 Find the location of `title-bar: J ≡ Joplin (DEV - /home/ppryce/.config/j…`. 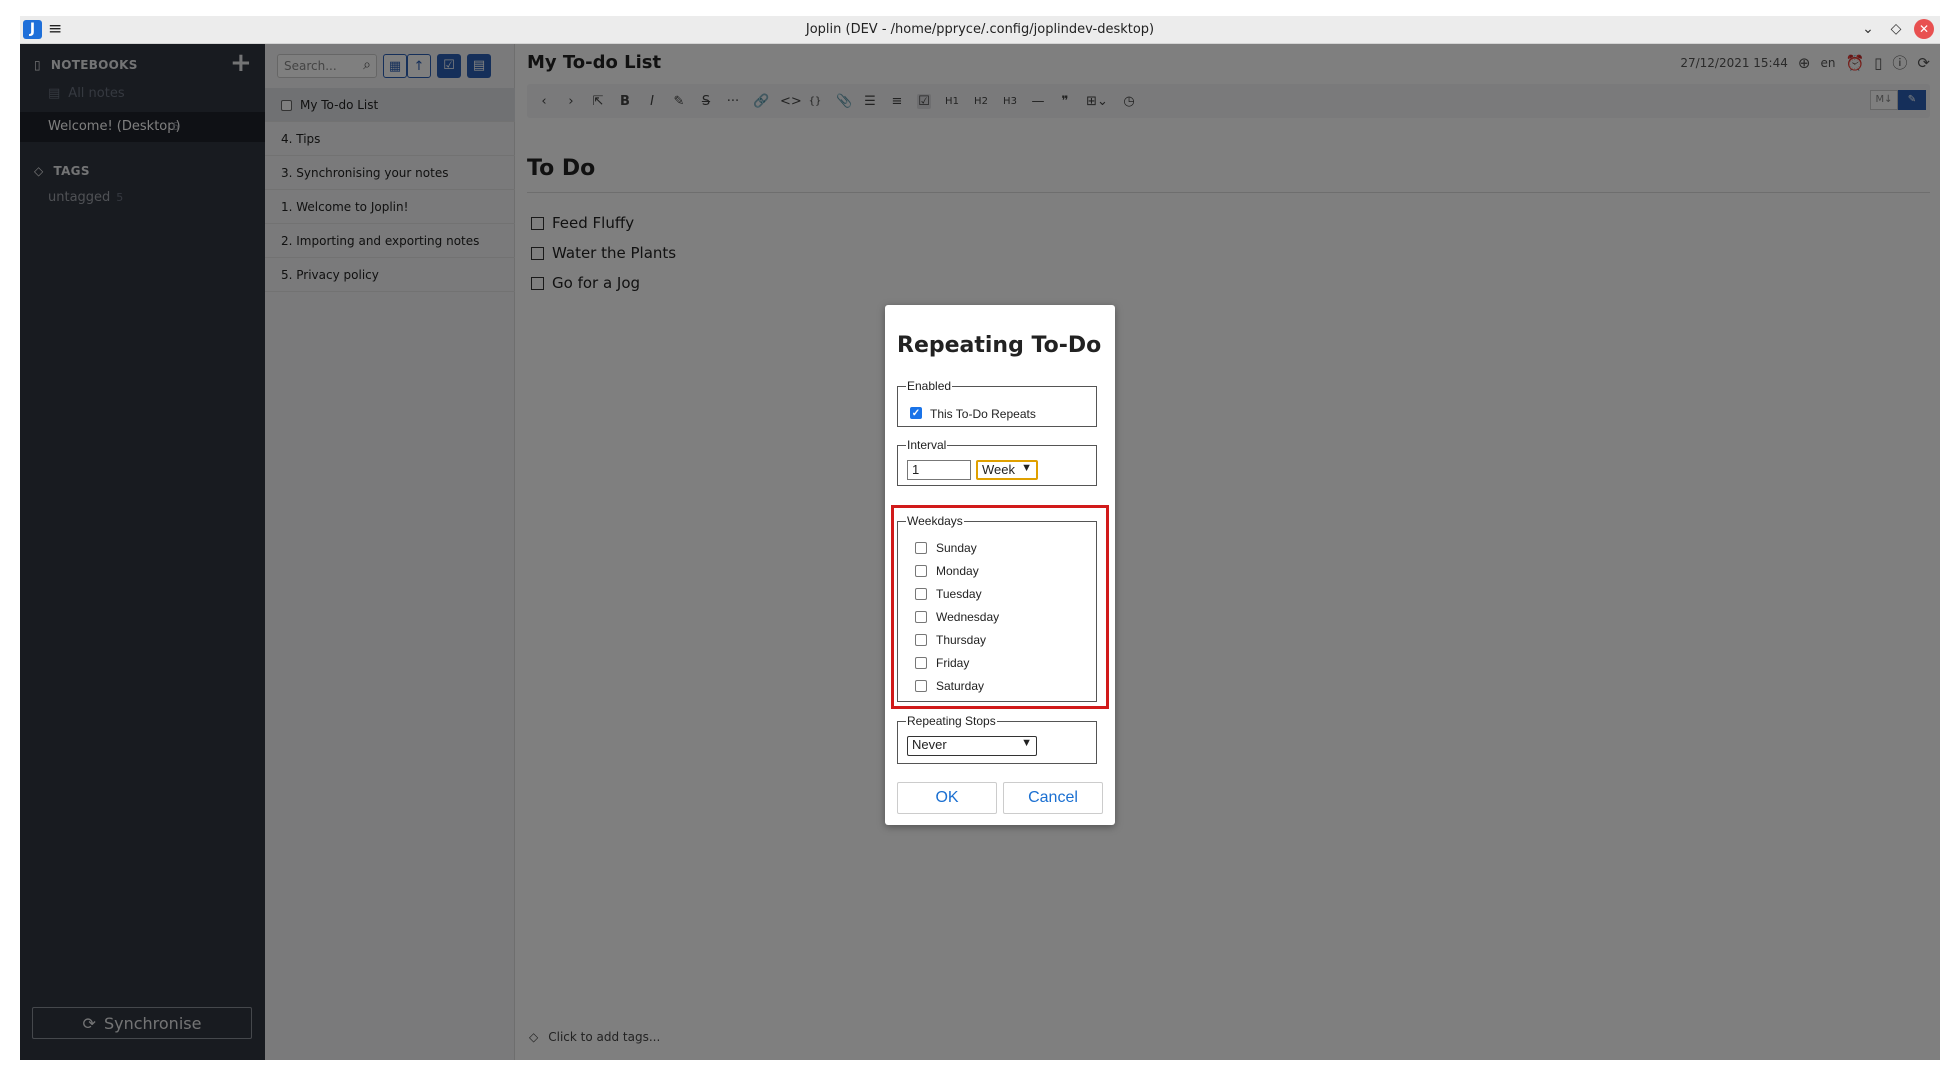

title-bar: J ≡ Joplin (DEV - /home/ppryce/.config/j… is located at coordinates (980, 30).